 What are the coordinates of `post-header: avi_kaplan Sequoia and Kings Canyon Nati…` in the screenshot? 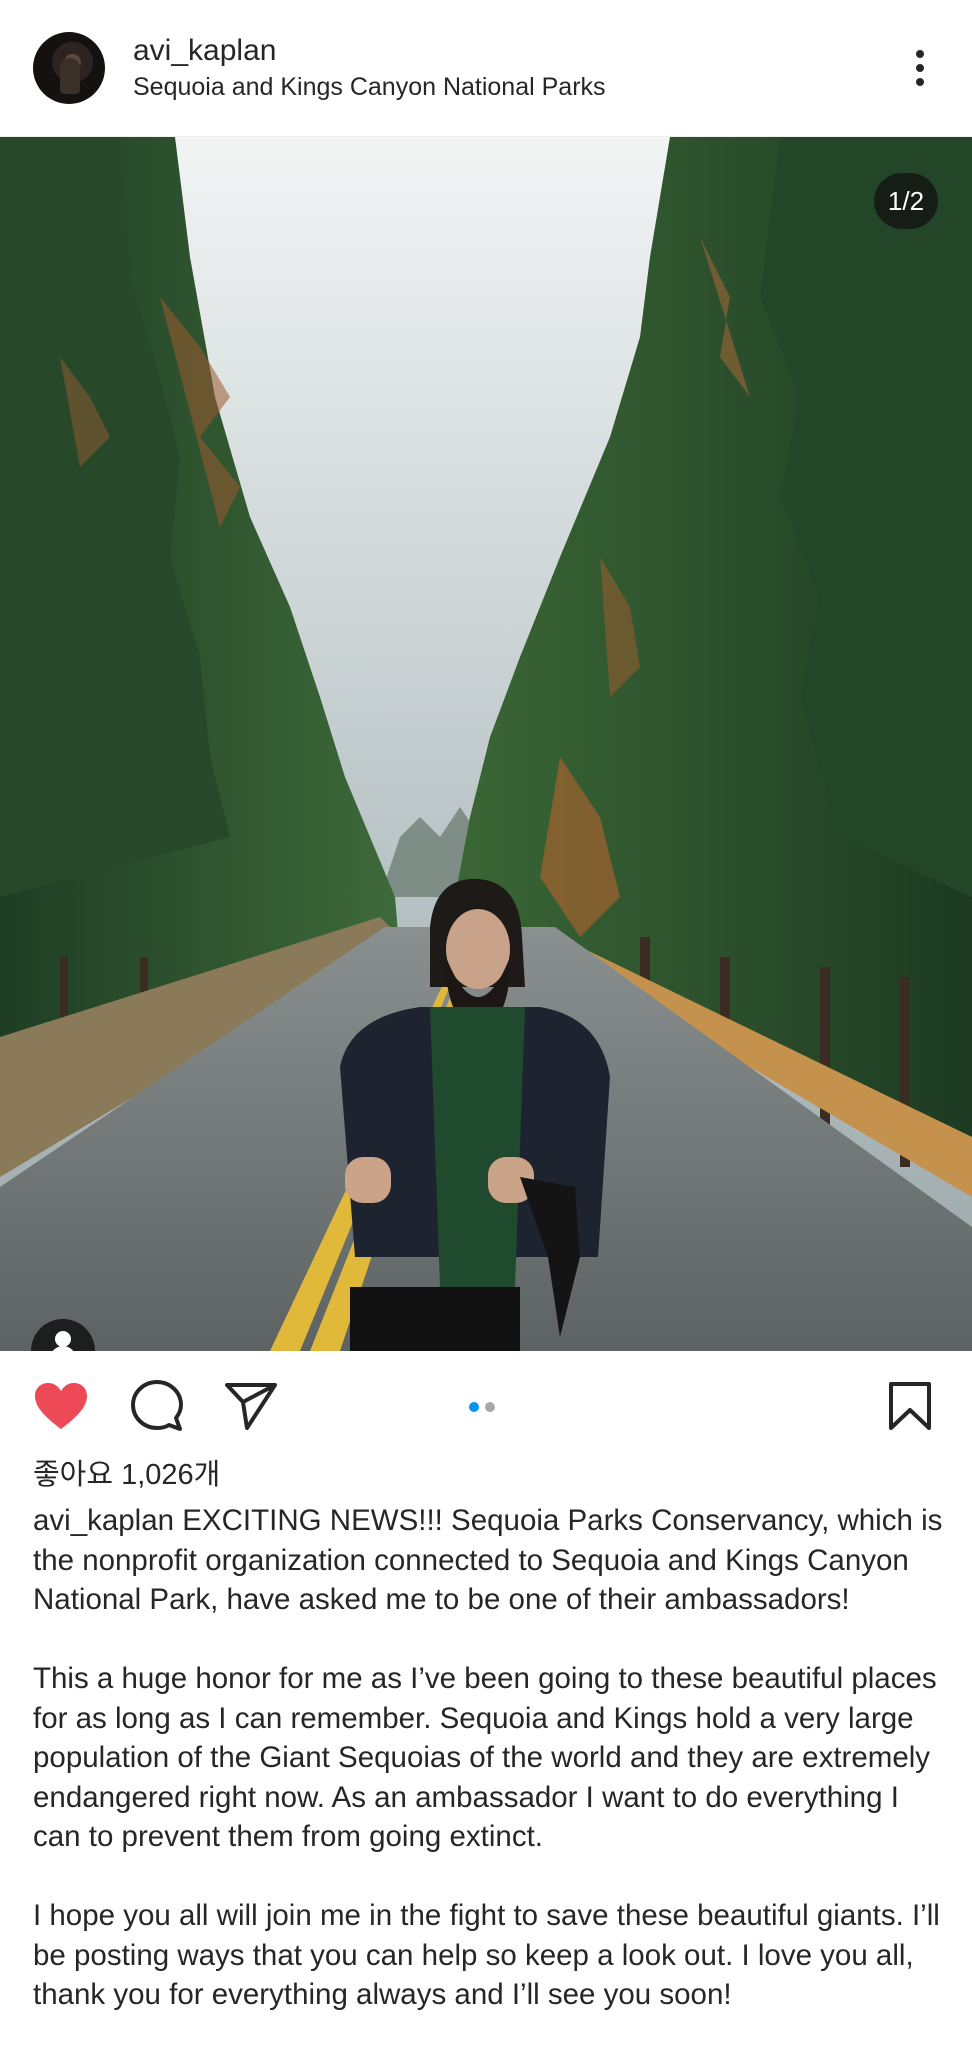 It's located at (486, 68).